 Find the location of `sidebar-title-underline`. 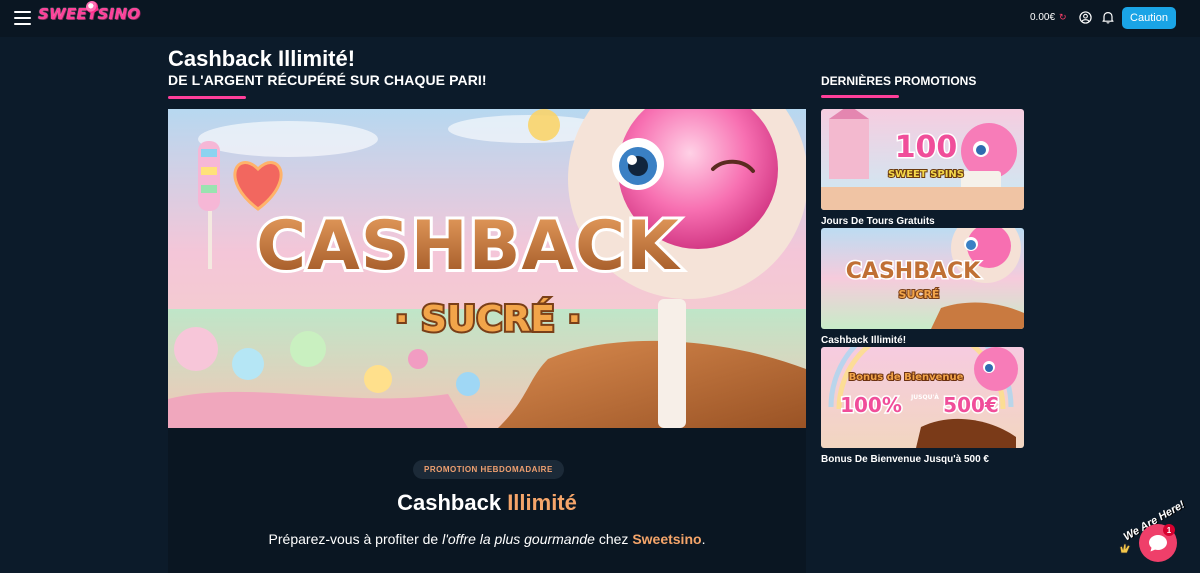

sidebar-title-underline is located at coordinates (860, 96).